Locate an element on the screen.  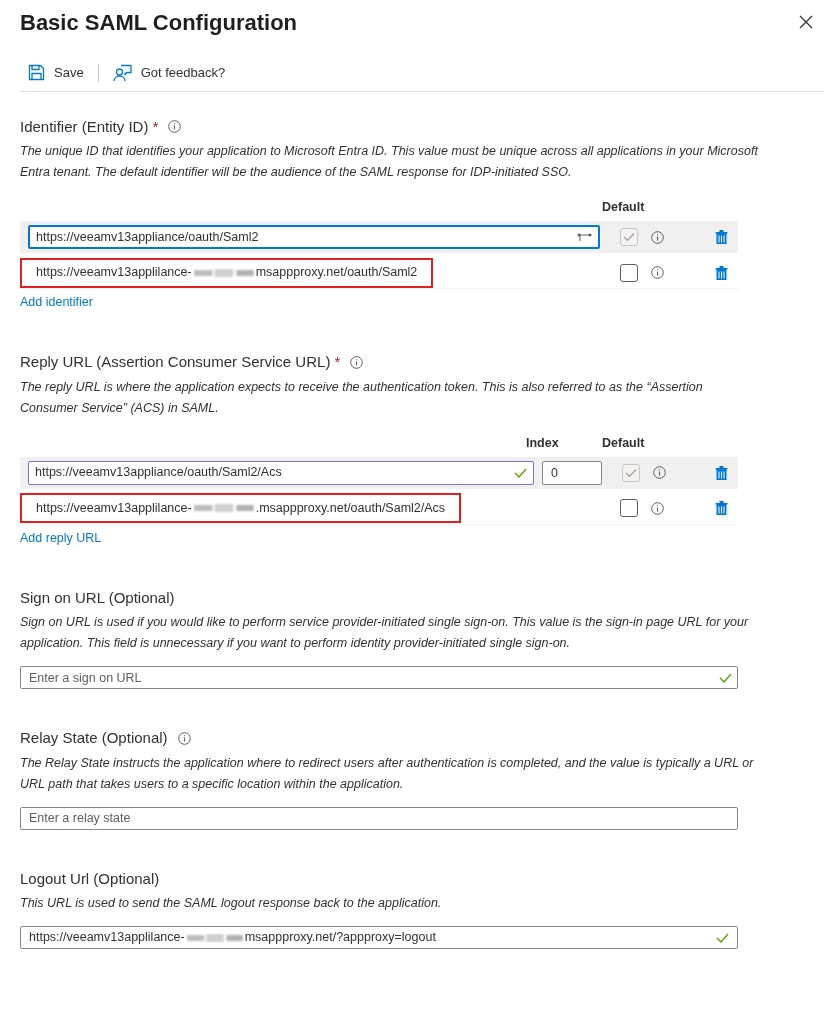
column-header: Index is located at coordinates (543, 443).